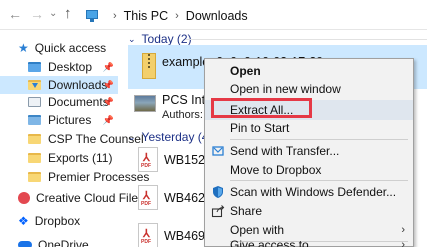 The image size is (427, 247). What do you see at coordinates (15, 14) in the screenshot?
I see `back-arrow-icon: ←` at bounding box center [15, 14].